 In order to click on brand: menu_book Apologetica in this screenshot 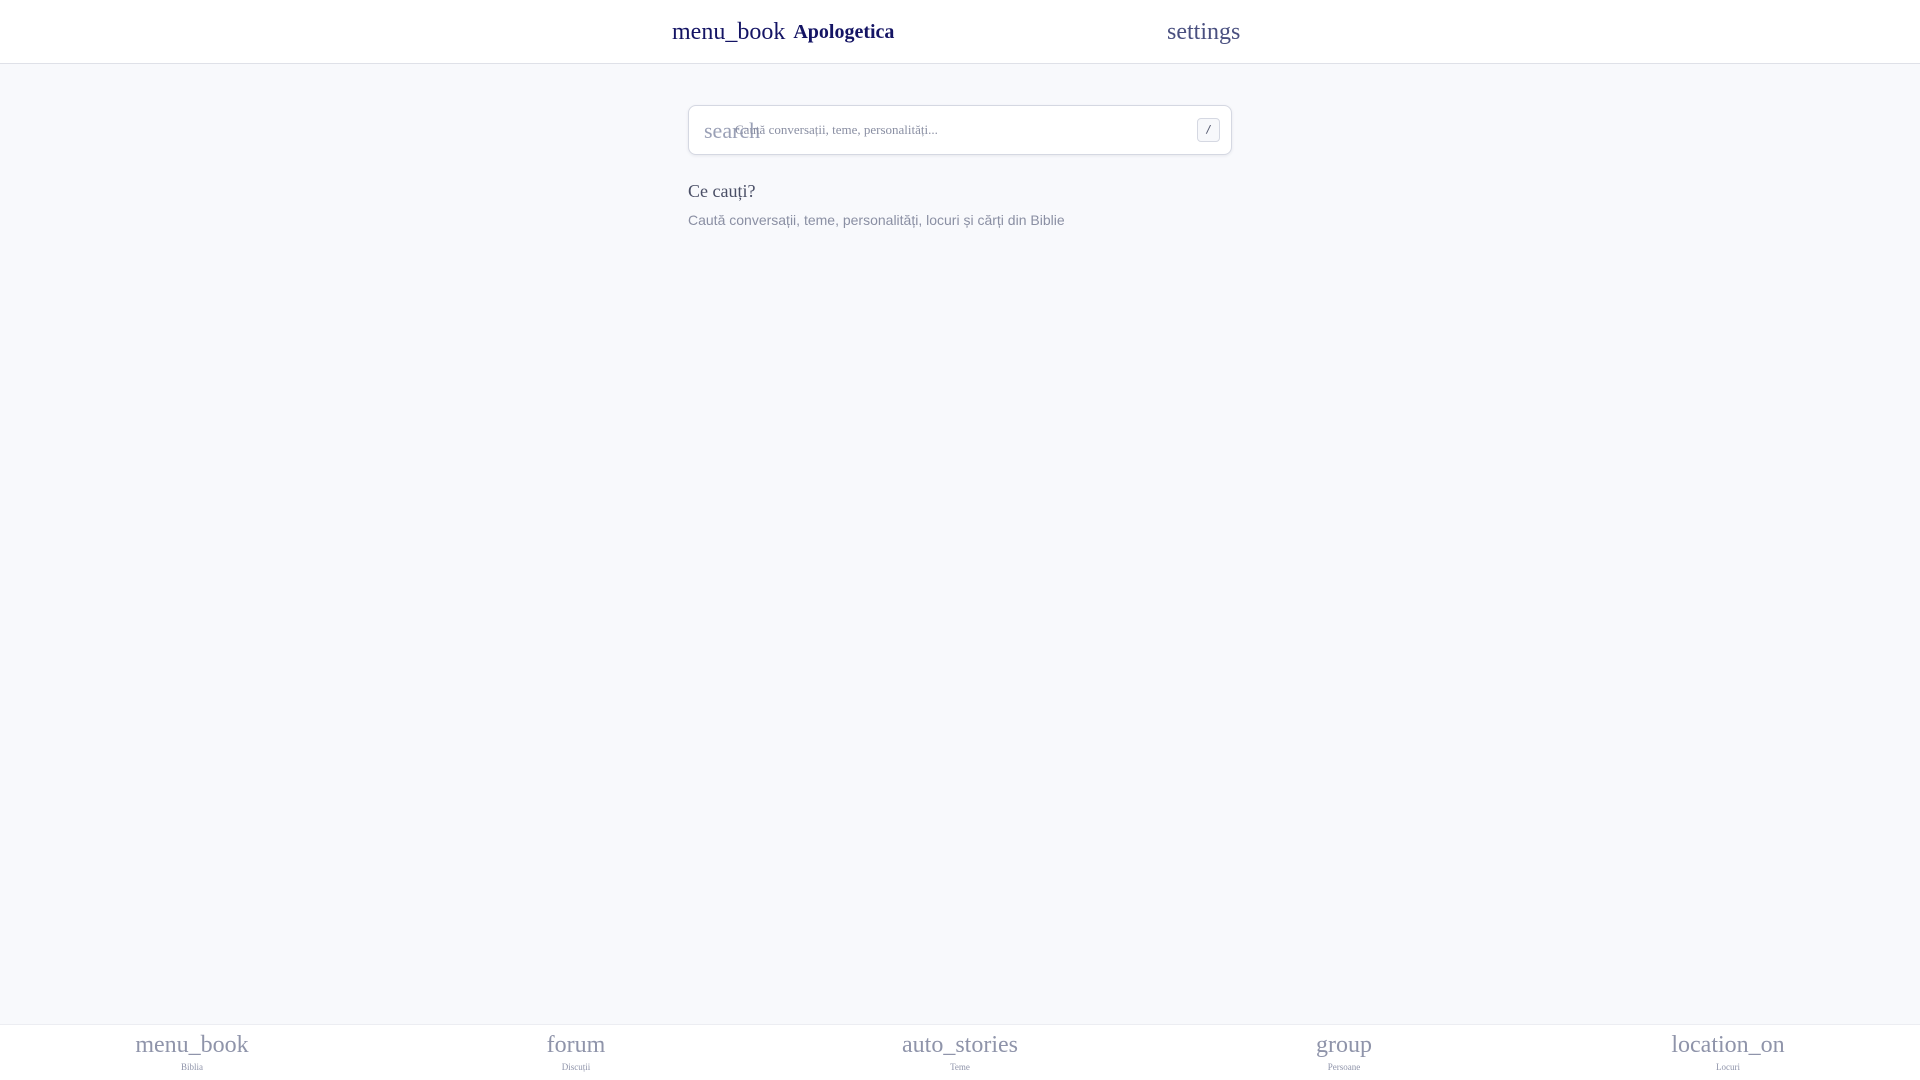, I will do `click(783, 32)`.